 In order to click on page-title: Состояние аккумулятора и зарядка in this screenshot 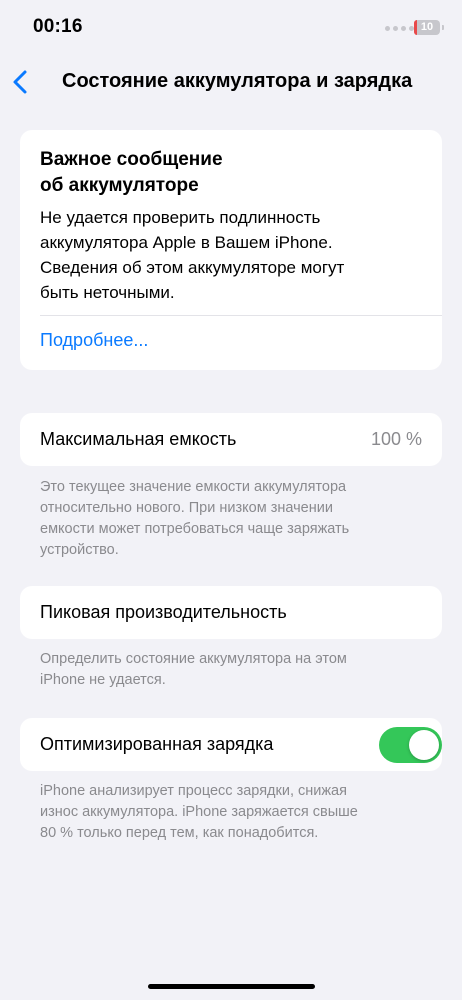, I will do `click(237, 81)`.